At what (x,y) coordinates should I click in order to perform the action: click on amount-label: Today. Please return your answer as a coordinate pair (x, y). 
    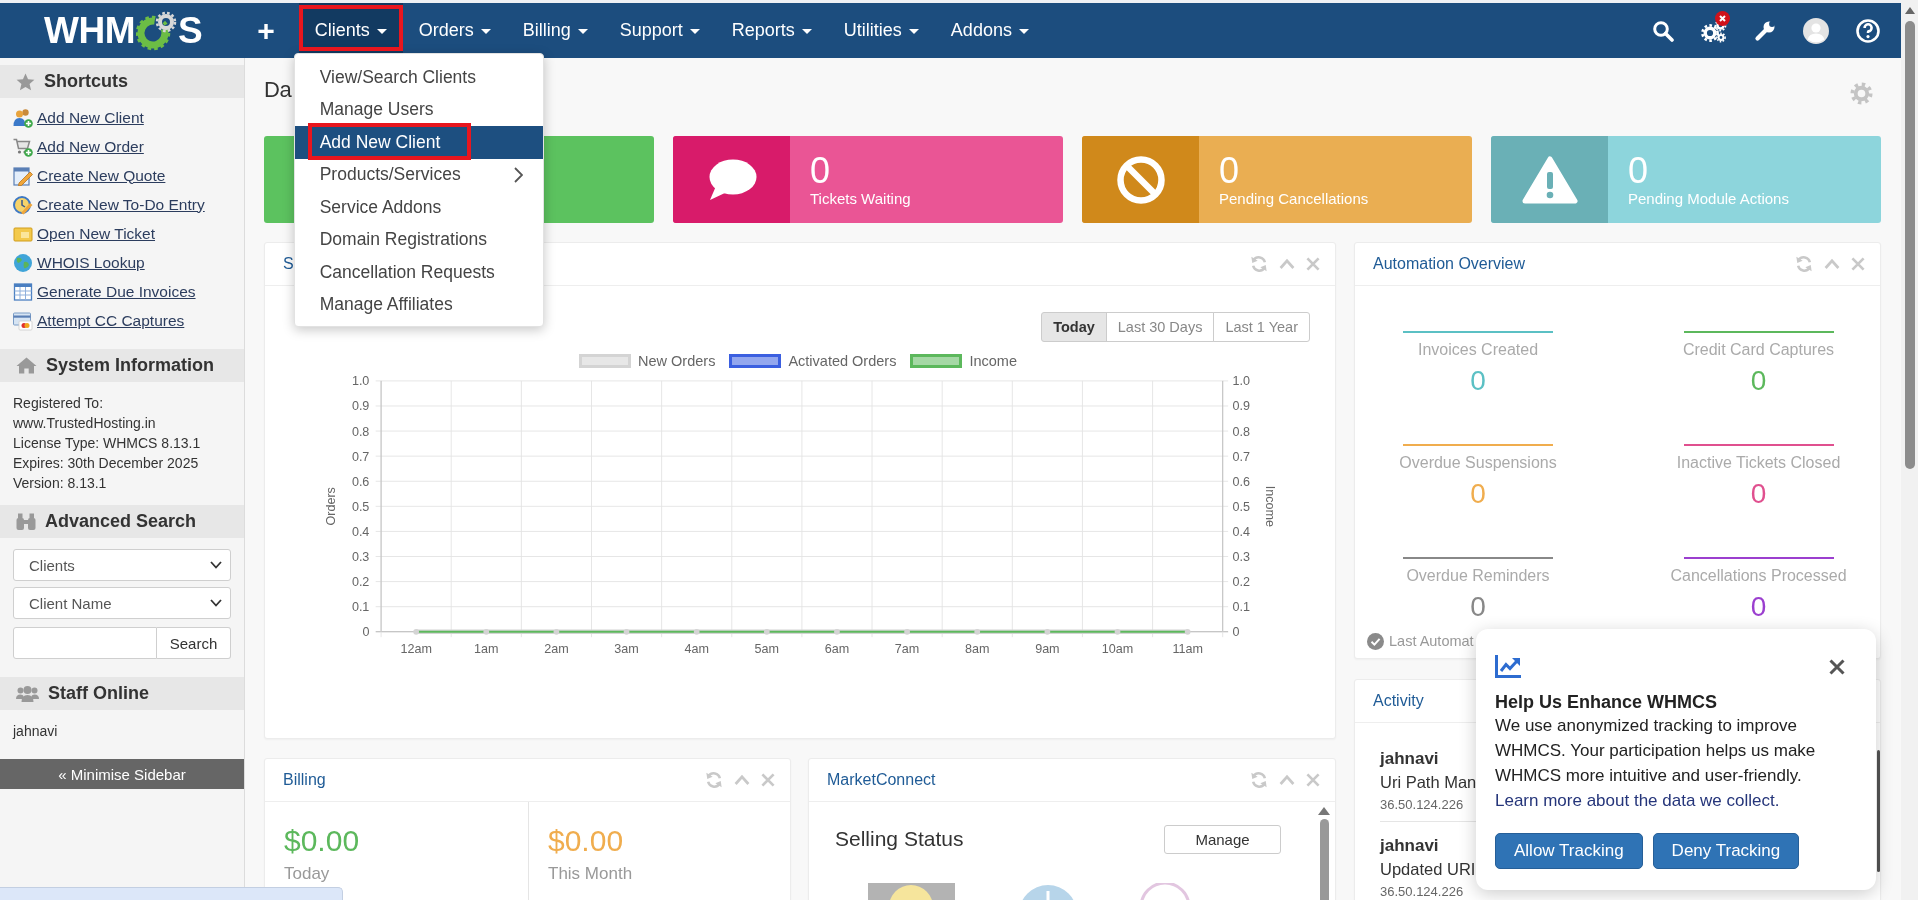
    Looking at the image, I should click on (307, 874).